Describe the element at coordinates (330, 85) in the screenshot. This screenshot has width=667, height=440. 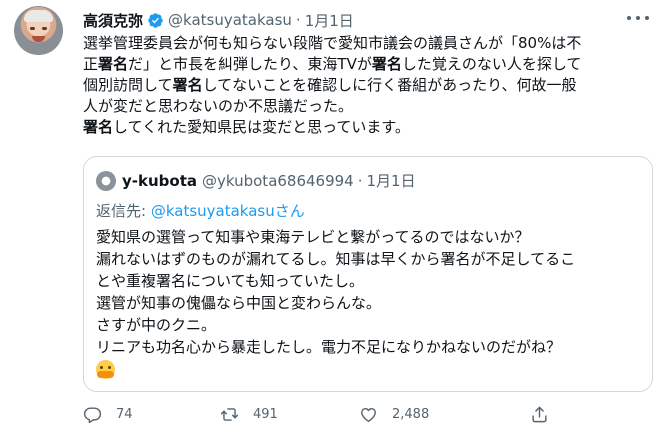
I see `tweet-text-line: 個別訪問して署名してないことを確認しに行く番組があったり、何故一般` at that location.